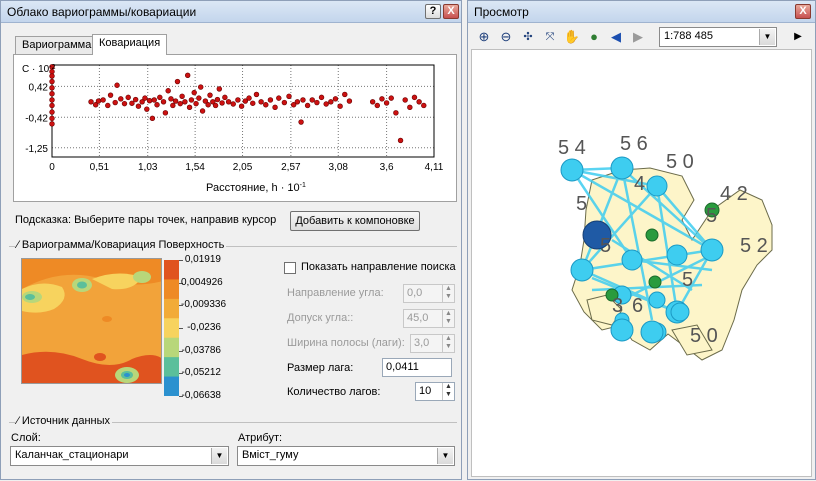 Image resolution: width=816 pixels, height=481 pixels. Describe the element at coordinates (638, 37) in the screenshot. I see `forward-icon: ▶` at that location.